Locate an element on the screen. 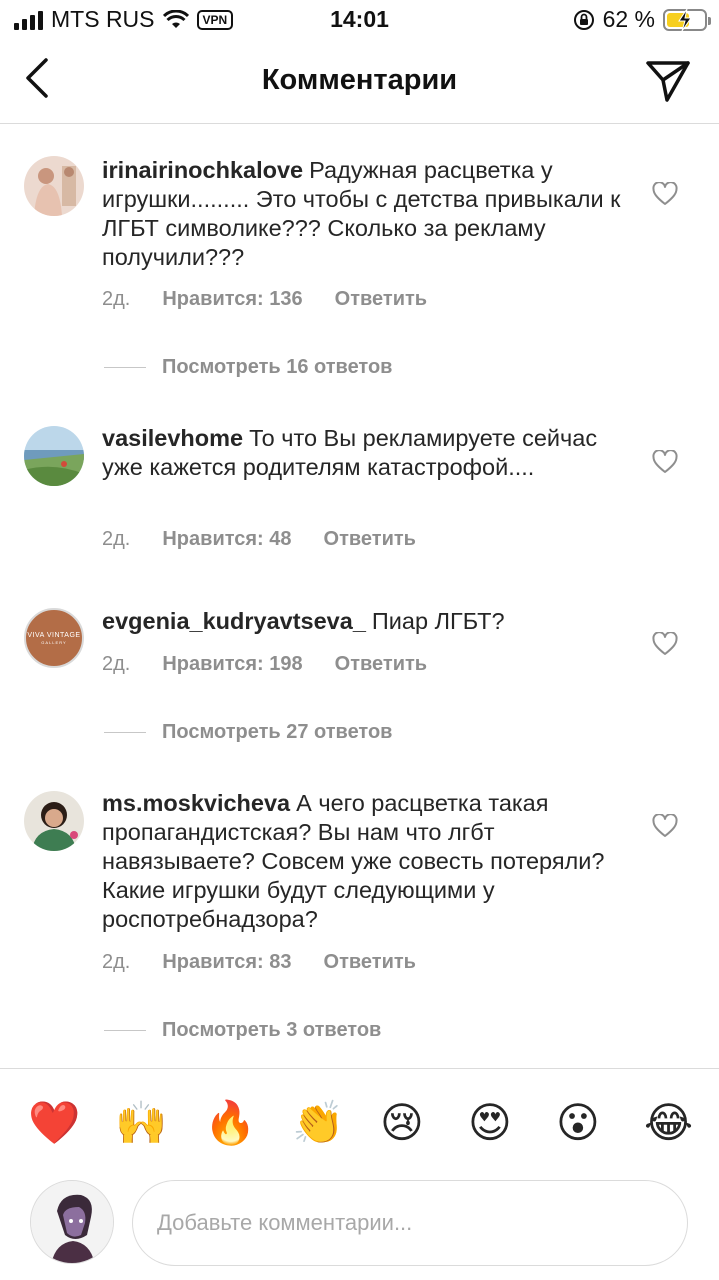  view-replies-button: Посмотреть 27 ответов is located at coordinates (248, 732).